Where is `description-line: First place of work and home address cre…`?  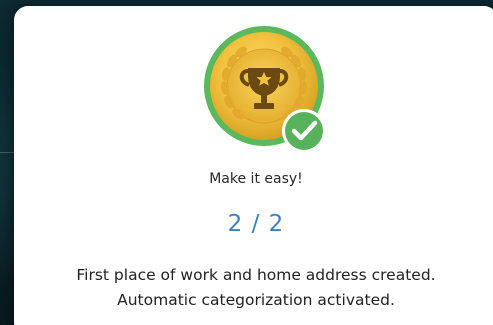 description-line: First place of work and home address cre… is located at coordinates (256, 275).